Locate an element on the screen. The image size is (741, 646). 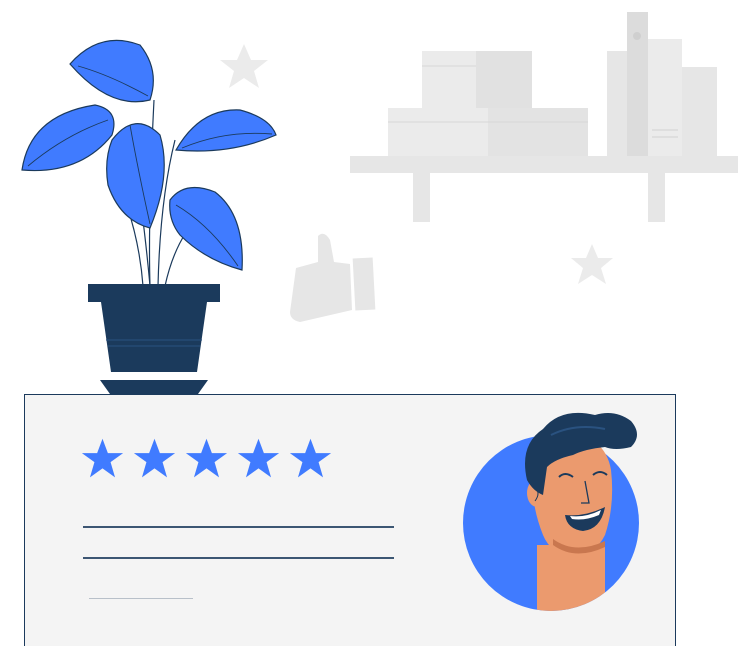
star-rating is located at coordinates (206, 458).